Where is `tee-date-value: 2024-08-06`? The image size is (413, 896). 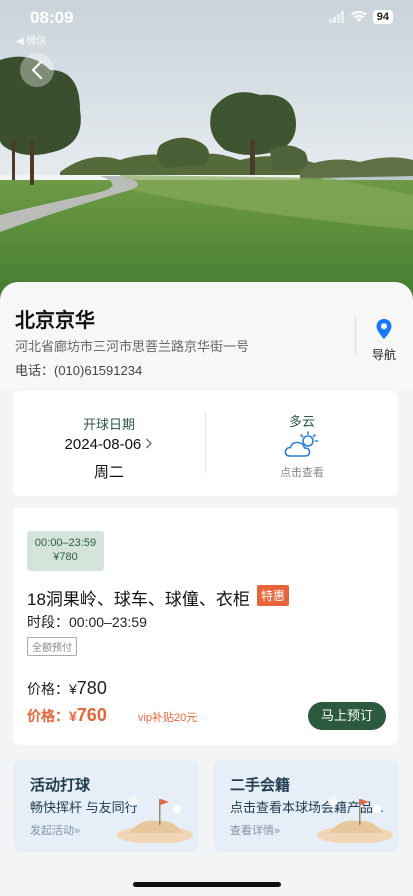 tee-date-value: 2024-08-06 is located at coordinates (103, 444).